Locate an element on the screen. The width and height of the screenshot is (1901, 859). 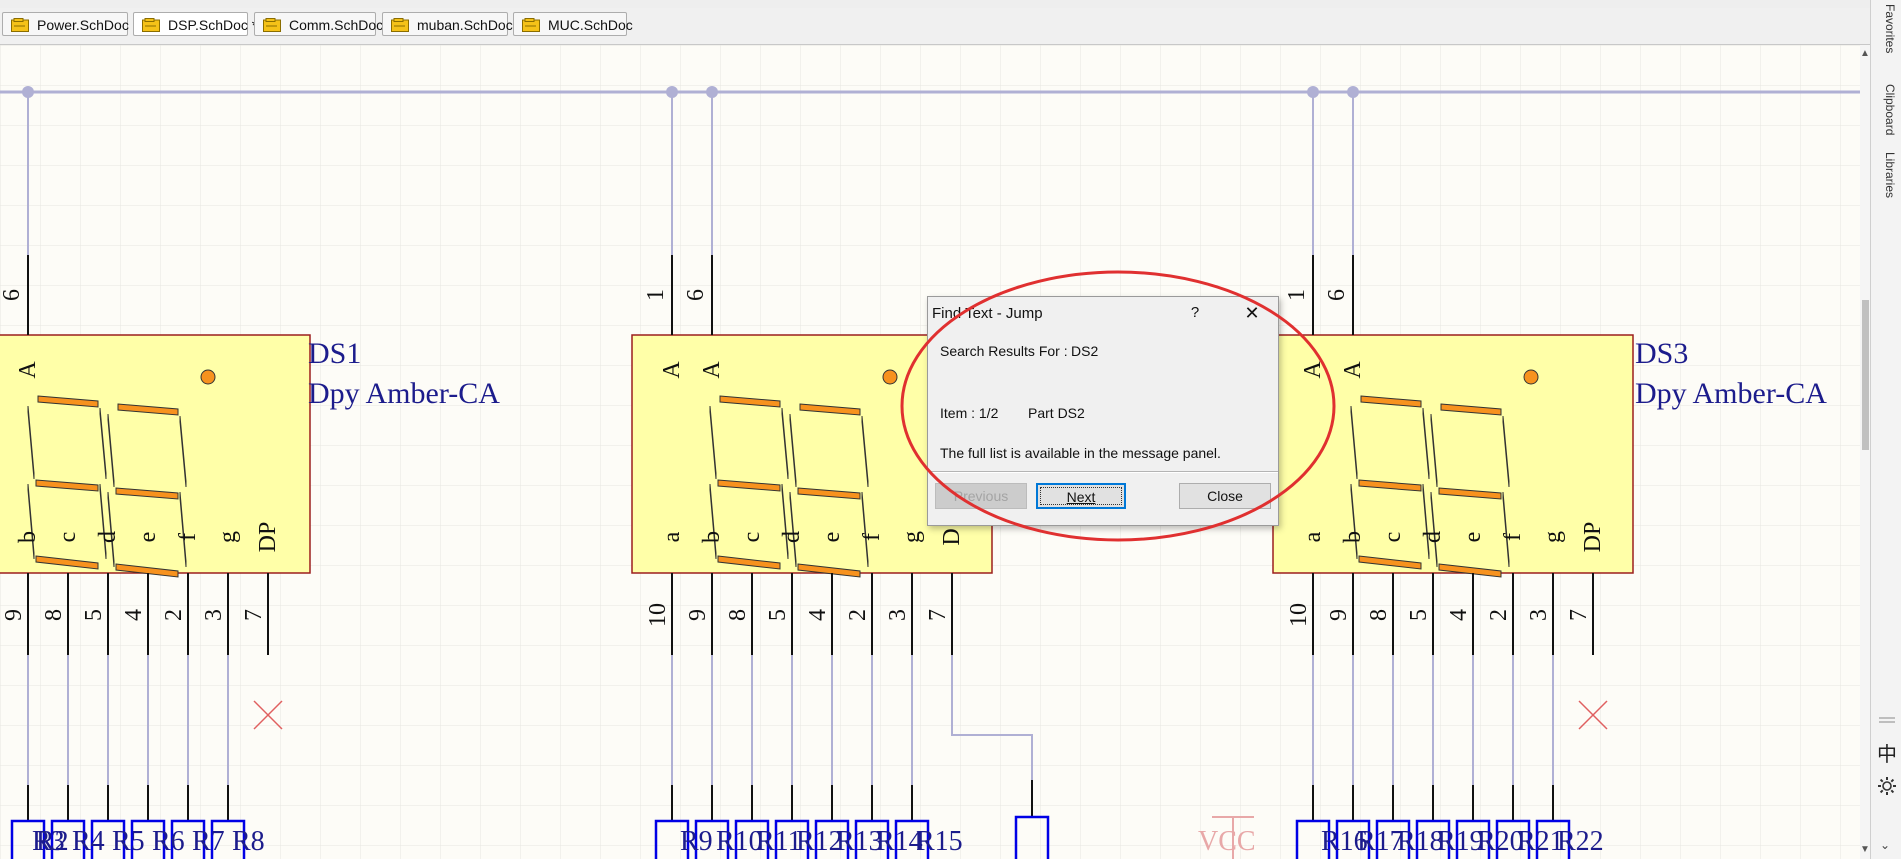
ds1-resistor-designator: R7 is located at coordinates (208, 841).